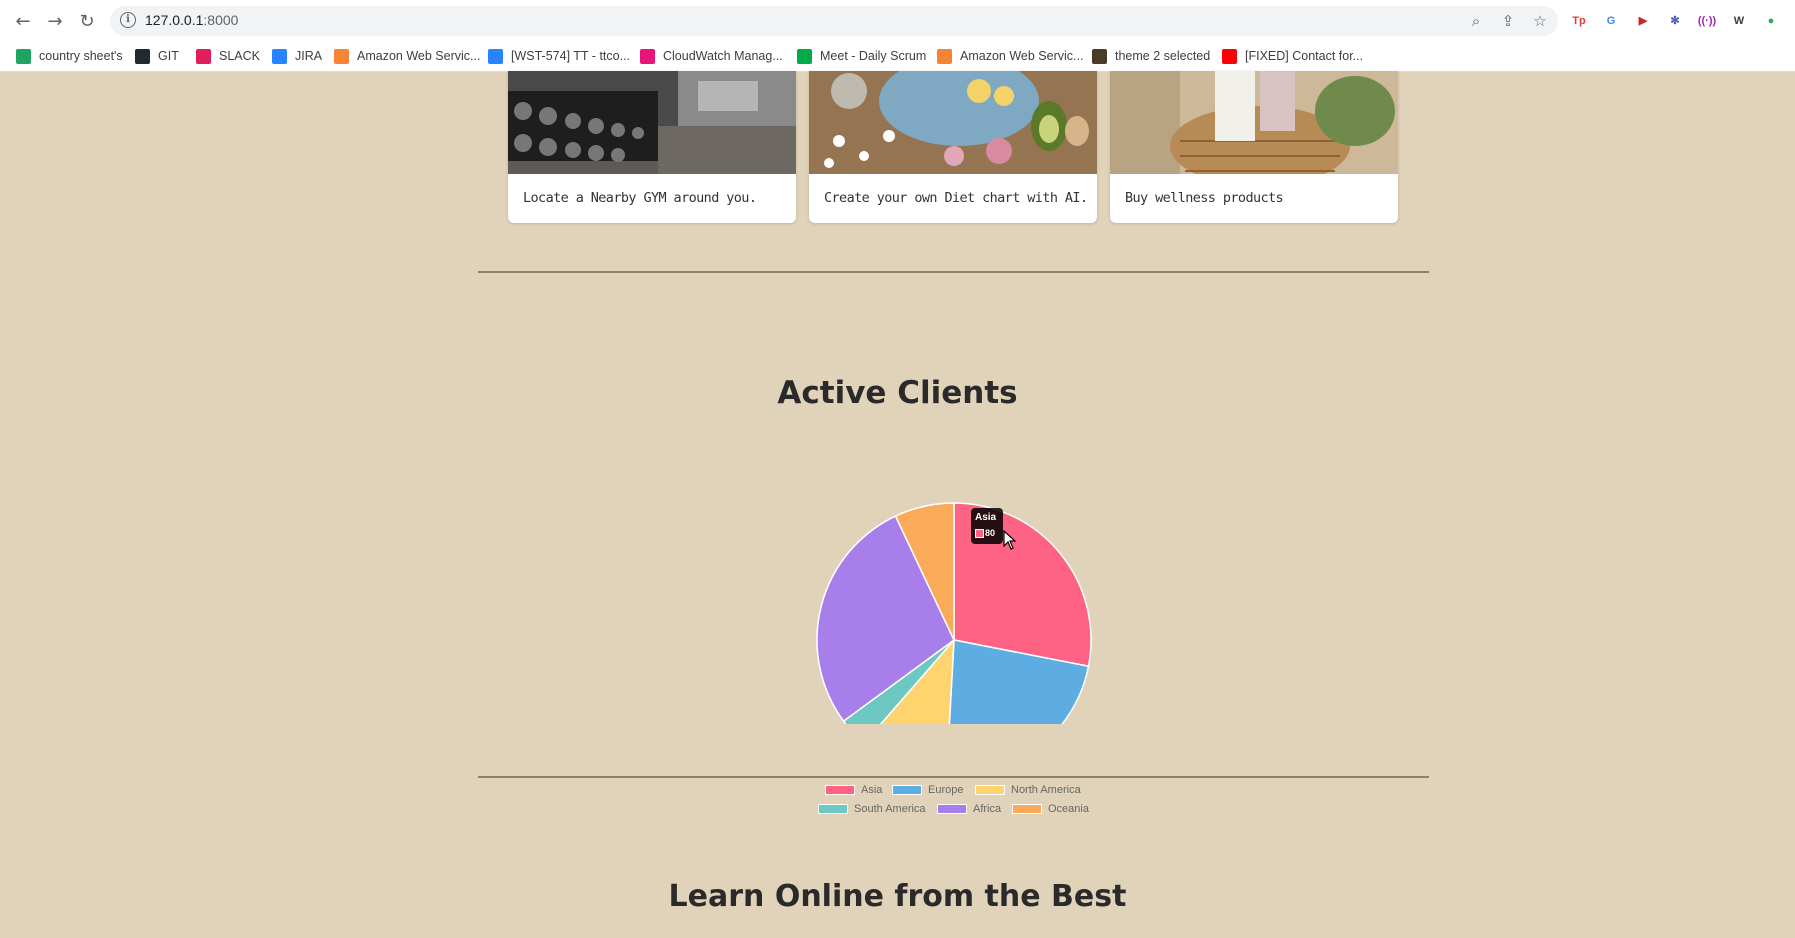 Image resolution: width=1795 pixels, height=938 pixels. I want to click on bookmark-star-icon: ☆, so click(1540, 21).